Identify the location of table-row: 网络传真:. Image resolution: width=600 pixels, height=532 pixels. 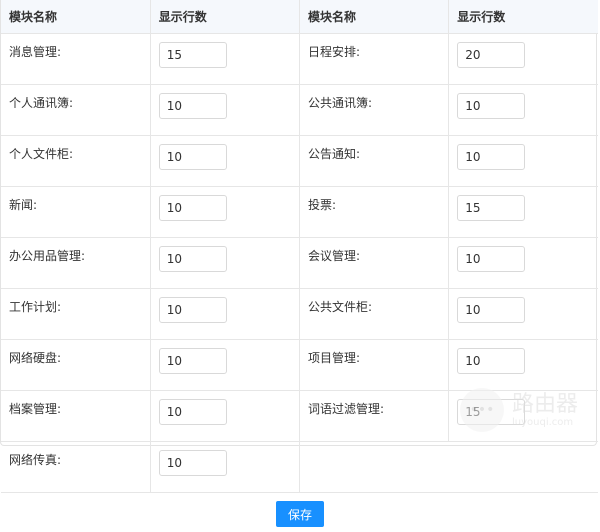
(299, 467).